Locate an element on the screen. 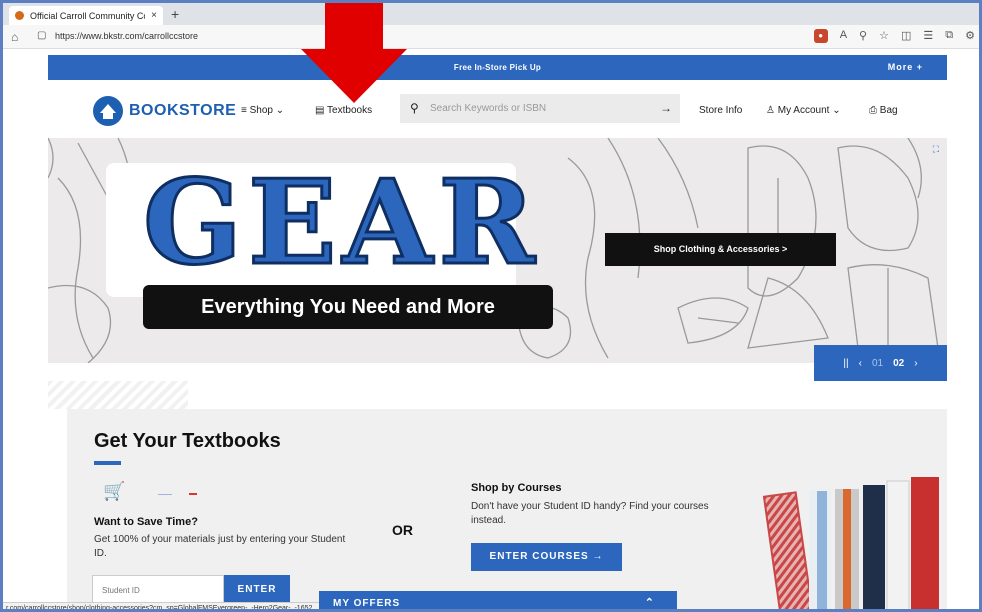 The image size is (982, 612). hero-tagline: Everything You Need and More is located at coordinates (348, 307).